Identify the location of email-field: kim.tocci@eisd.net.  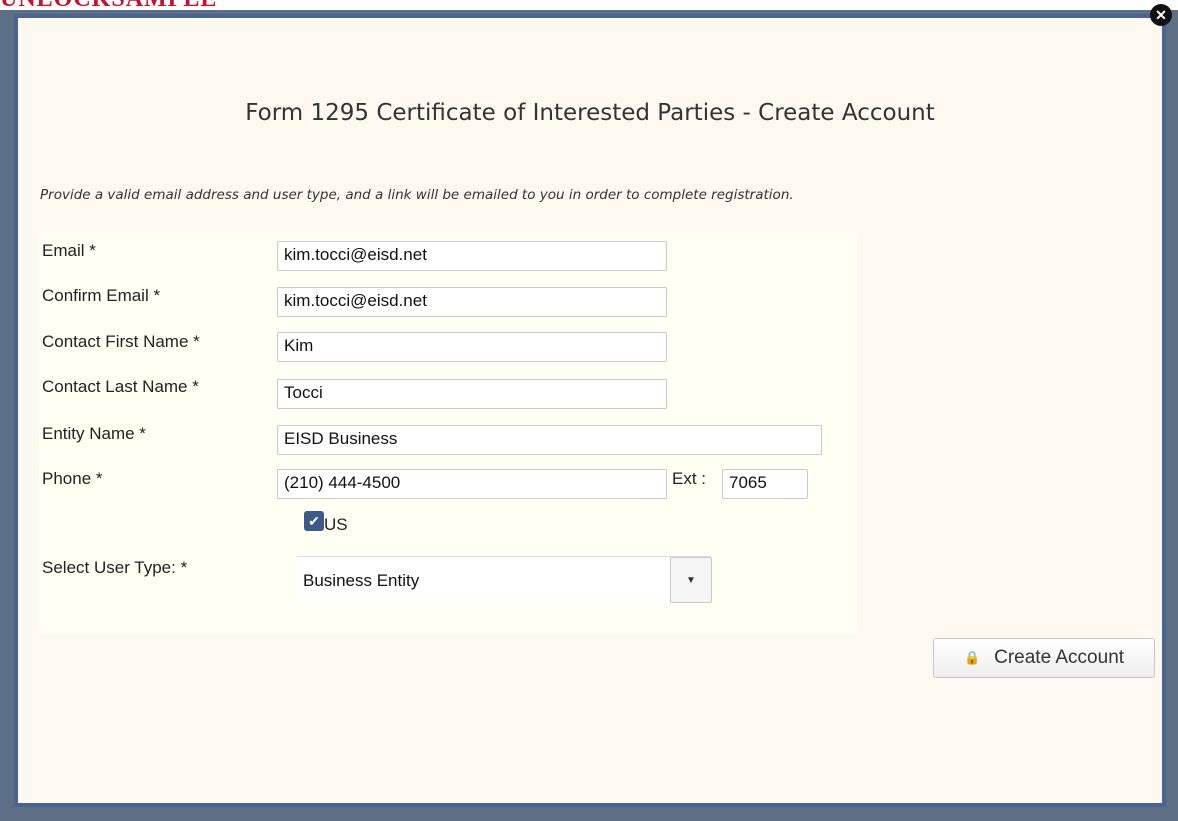
(472, 256).